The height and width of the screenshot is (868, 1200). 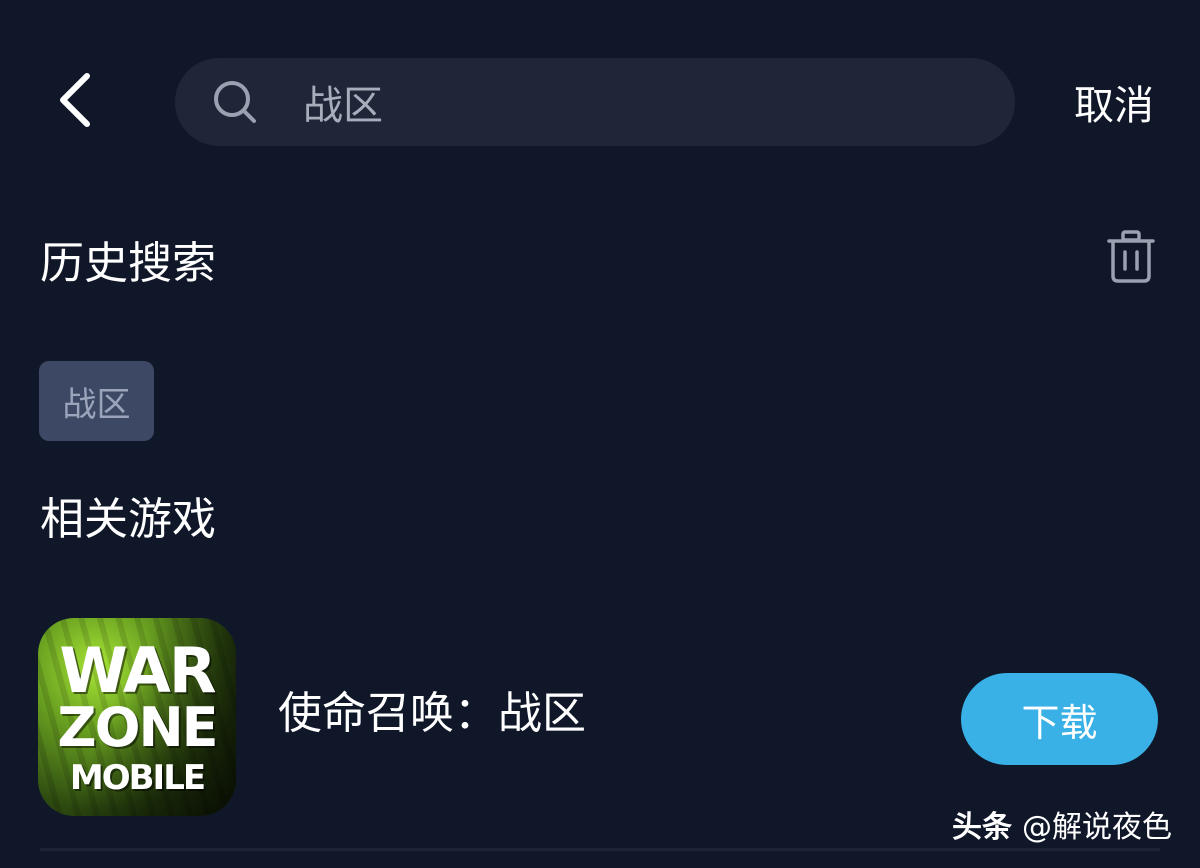 I want to click on warzone-app-icon: WAR ZONE MOBILE, so click(x=137, y=717).